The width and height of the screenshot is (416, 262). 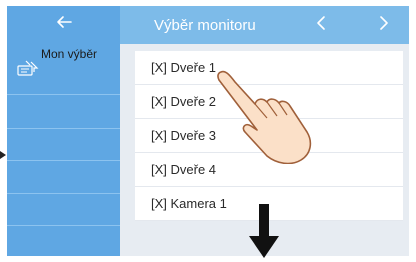 What do you see at coordinates (321, 23) in the screenshot?
I see `chevron-left-icon` at bounding box center [321, 23].